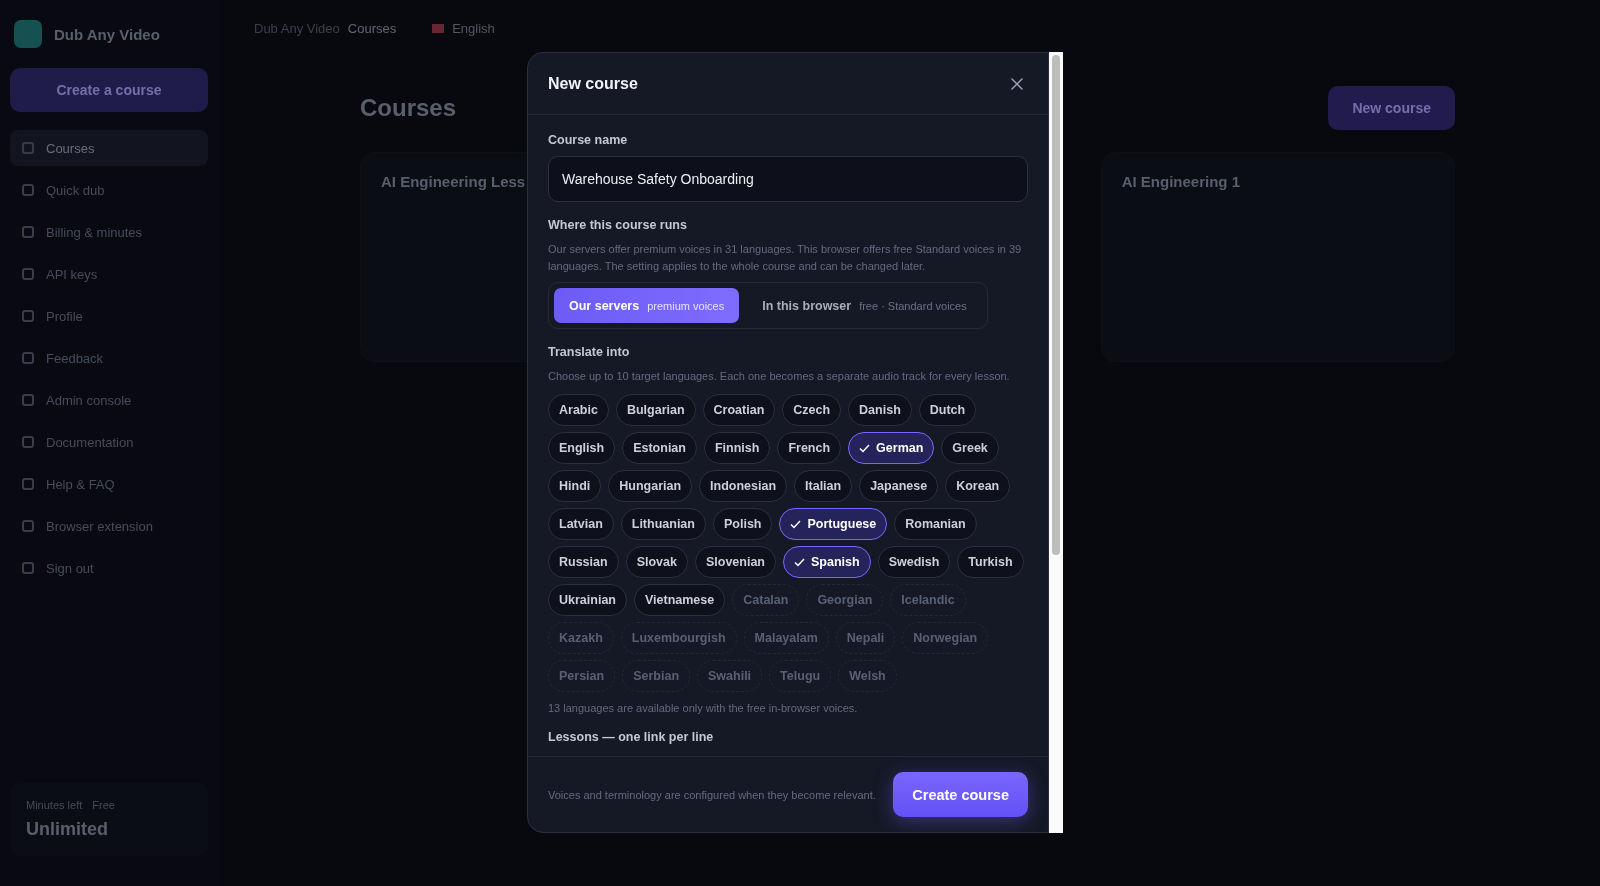 The width and height of the screenshot is (1600, 886). Describe the element at coordinates (588, 140) in the screenshot. I see `field-label: Course name` at that location.